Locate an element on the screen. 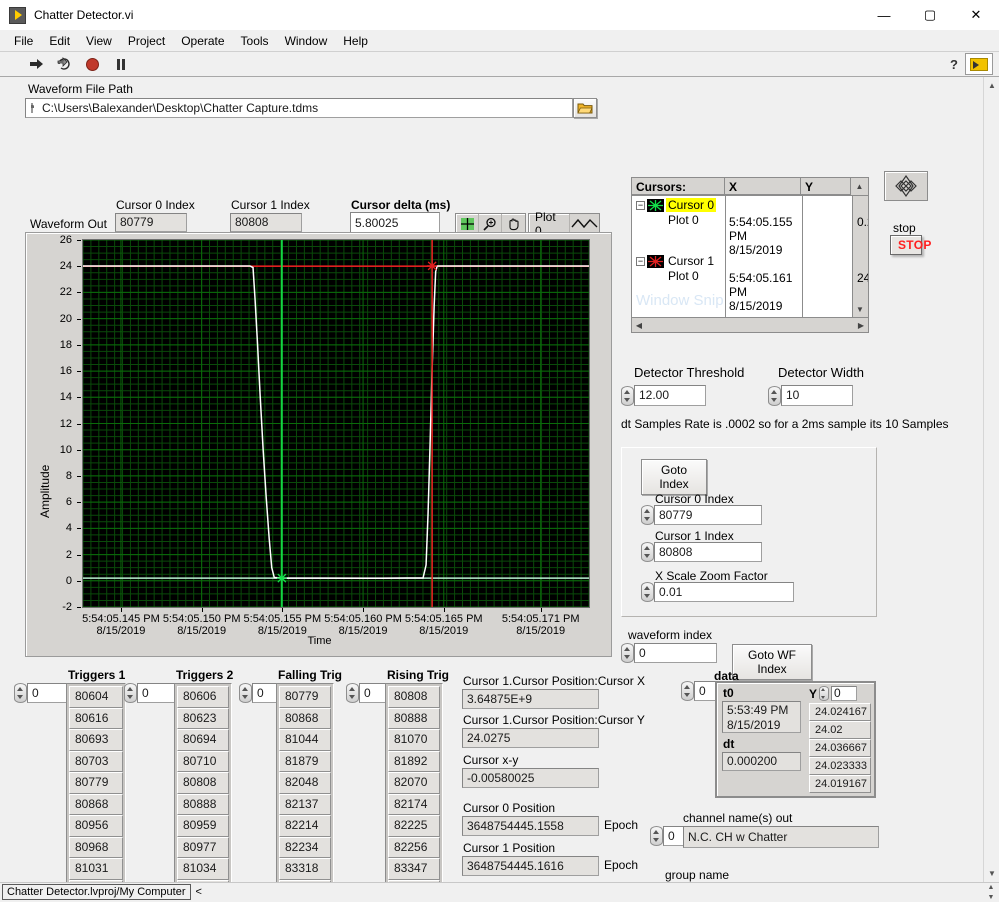 The height and width of the screenshot is (902, 999). array-element: 80710 is located at coordinates (203, 762).